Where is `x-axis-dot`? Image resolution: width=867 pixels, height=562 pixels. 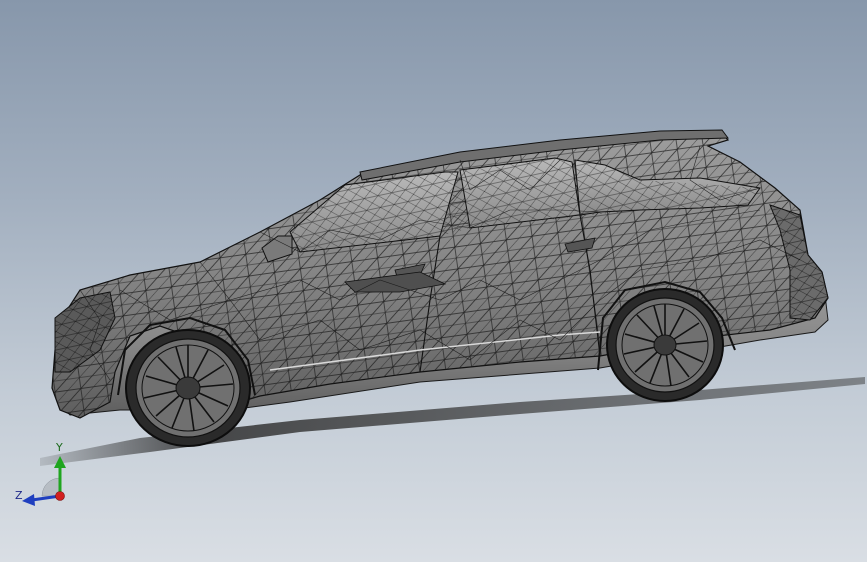
x-axis-dot is located at coordinates (60, 496).